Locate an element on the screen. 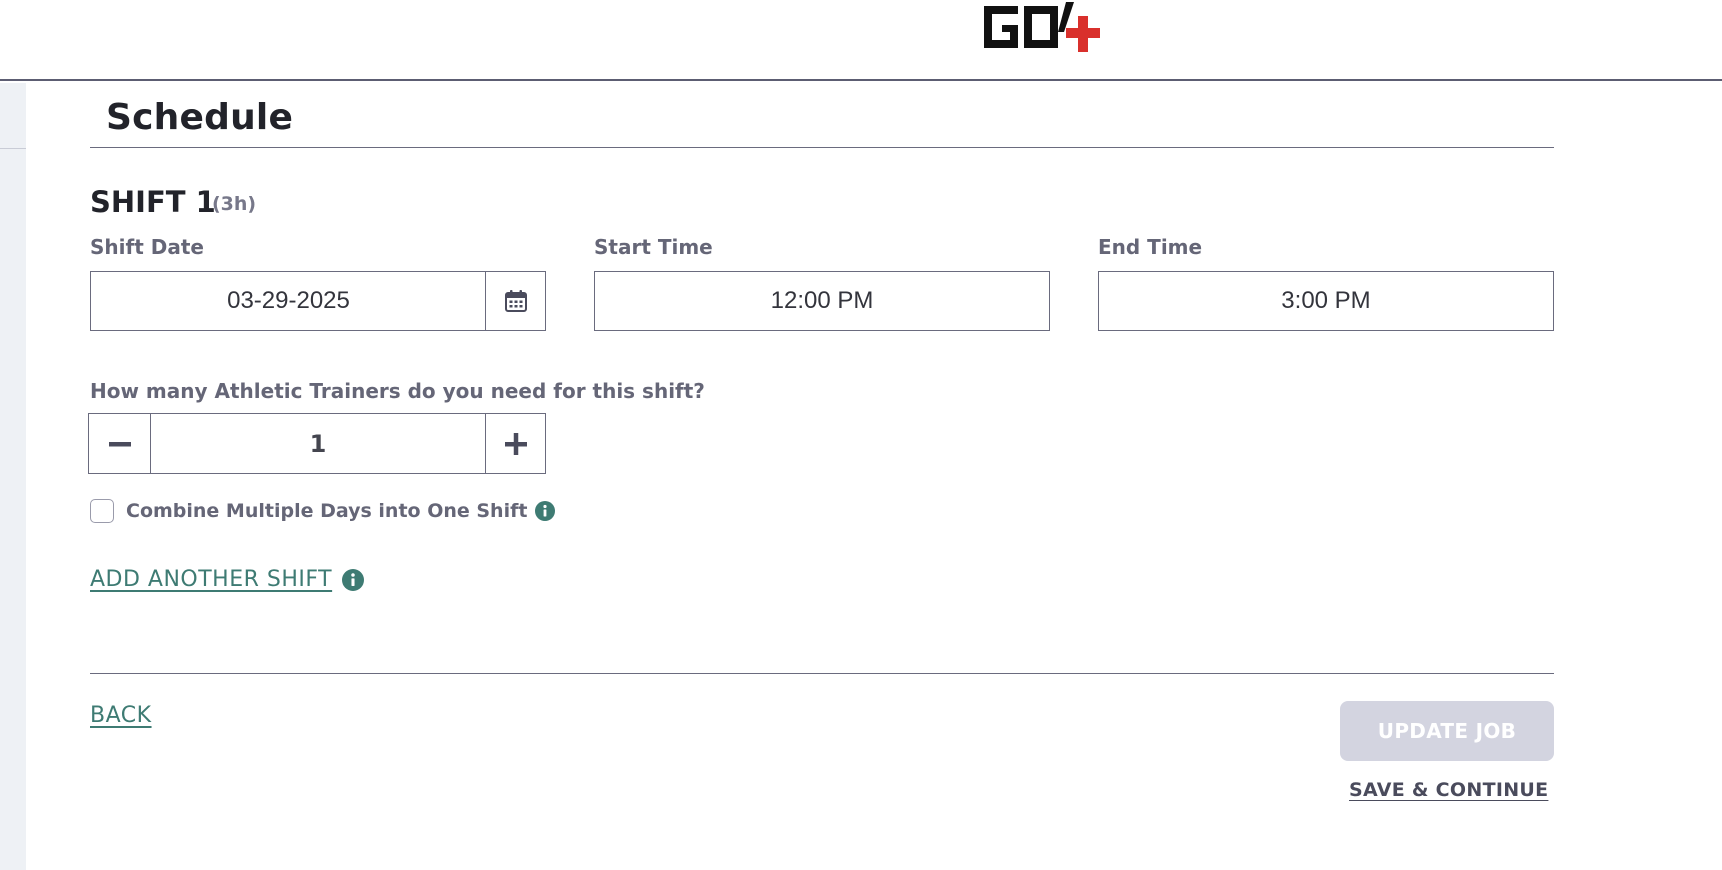  plus-icon is located at coordinates (515, 443).